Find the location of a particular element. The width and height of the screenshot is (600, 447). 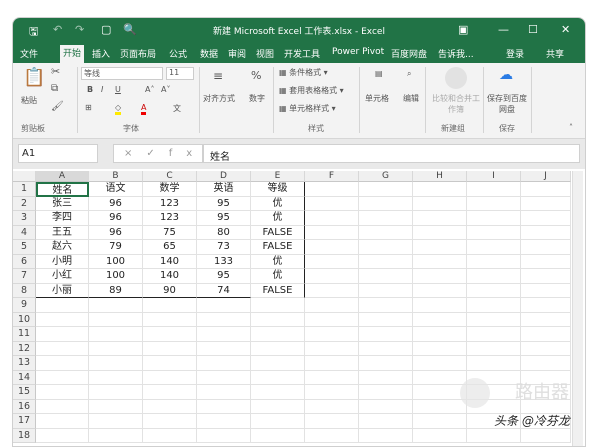

font-name-select: 等线 is located at coordinates (122, 73).